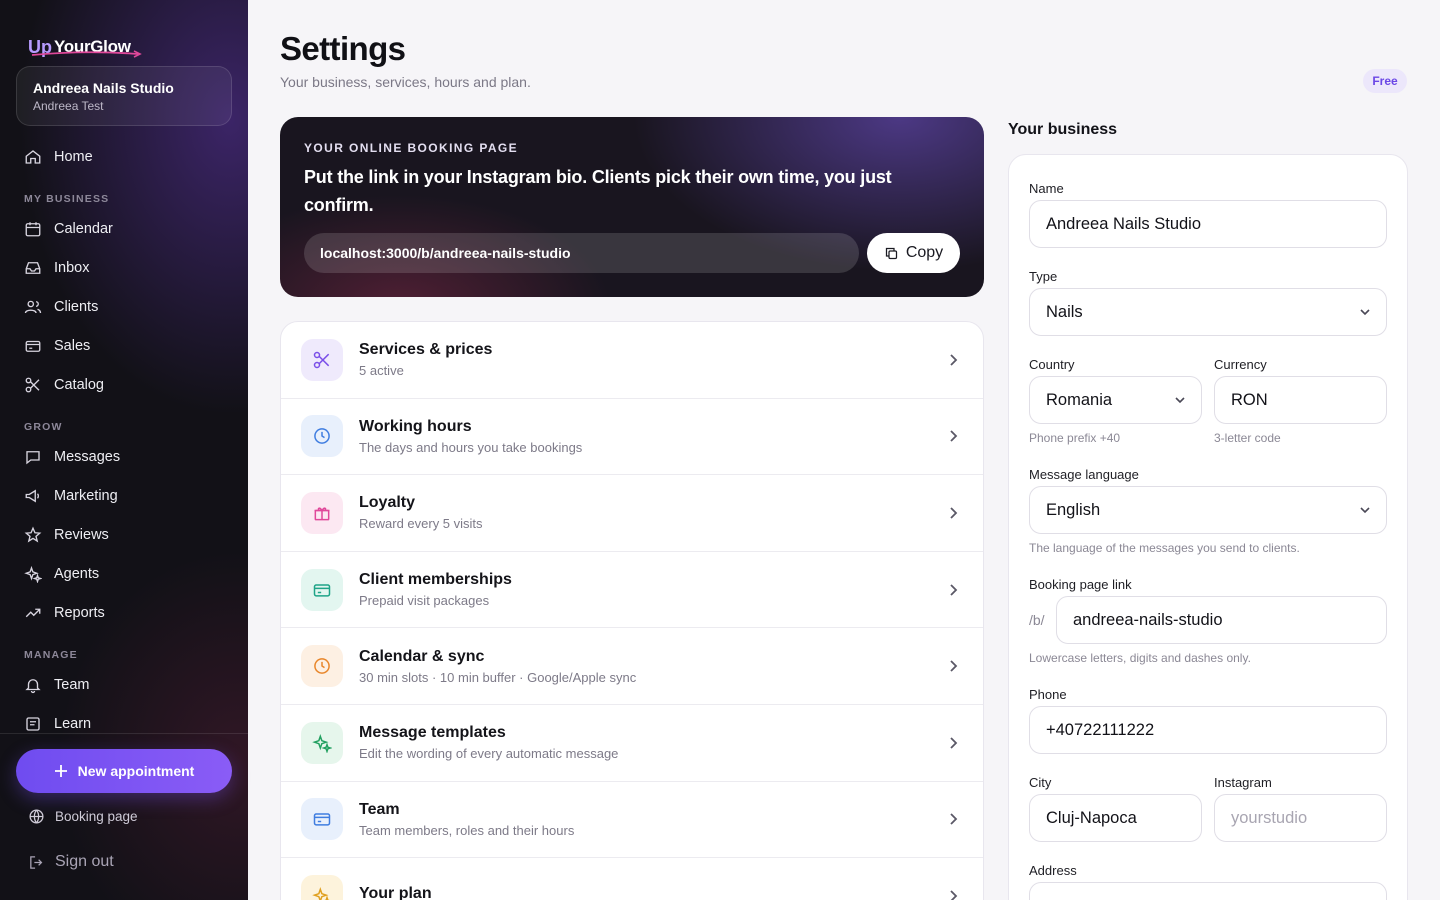  What do you see at coordinates (1208, 891) in the screenshot?
I see `address-input` at bounding box center [1208, 891].